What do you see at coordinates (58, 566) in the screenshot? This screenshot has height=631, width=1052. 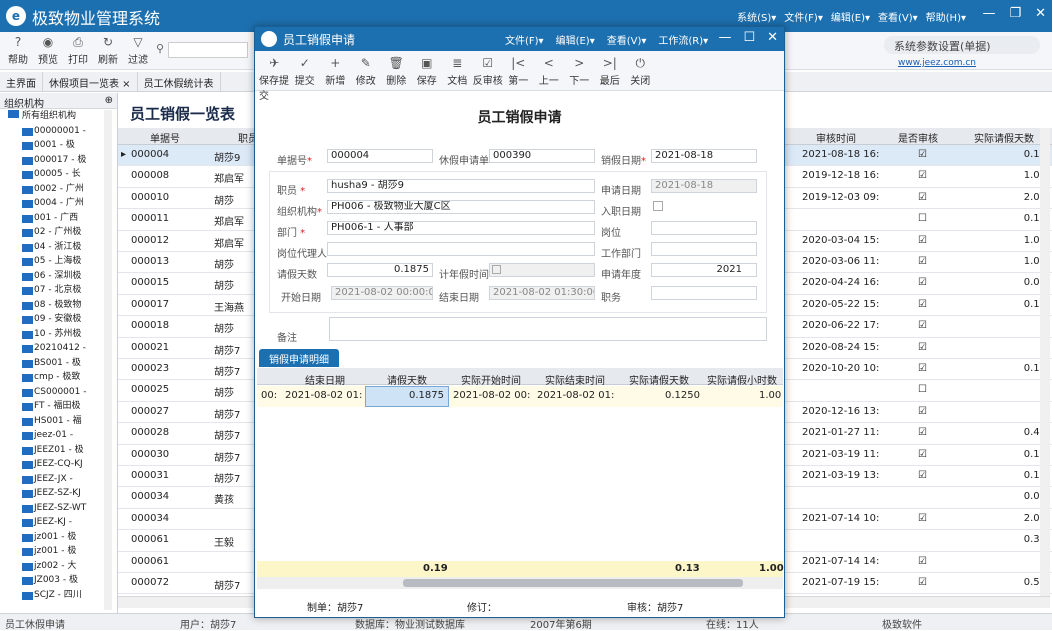 I see `tree-item: jz002 - 大` at bounding box center [58, 566].